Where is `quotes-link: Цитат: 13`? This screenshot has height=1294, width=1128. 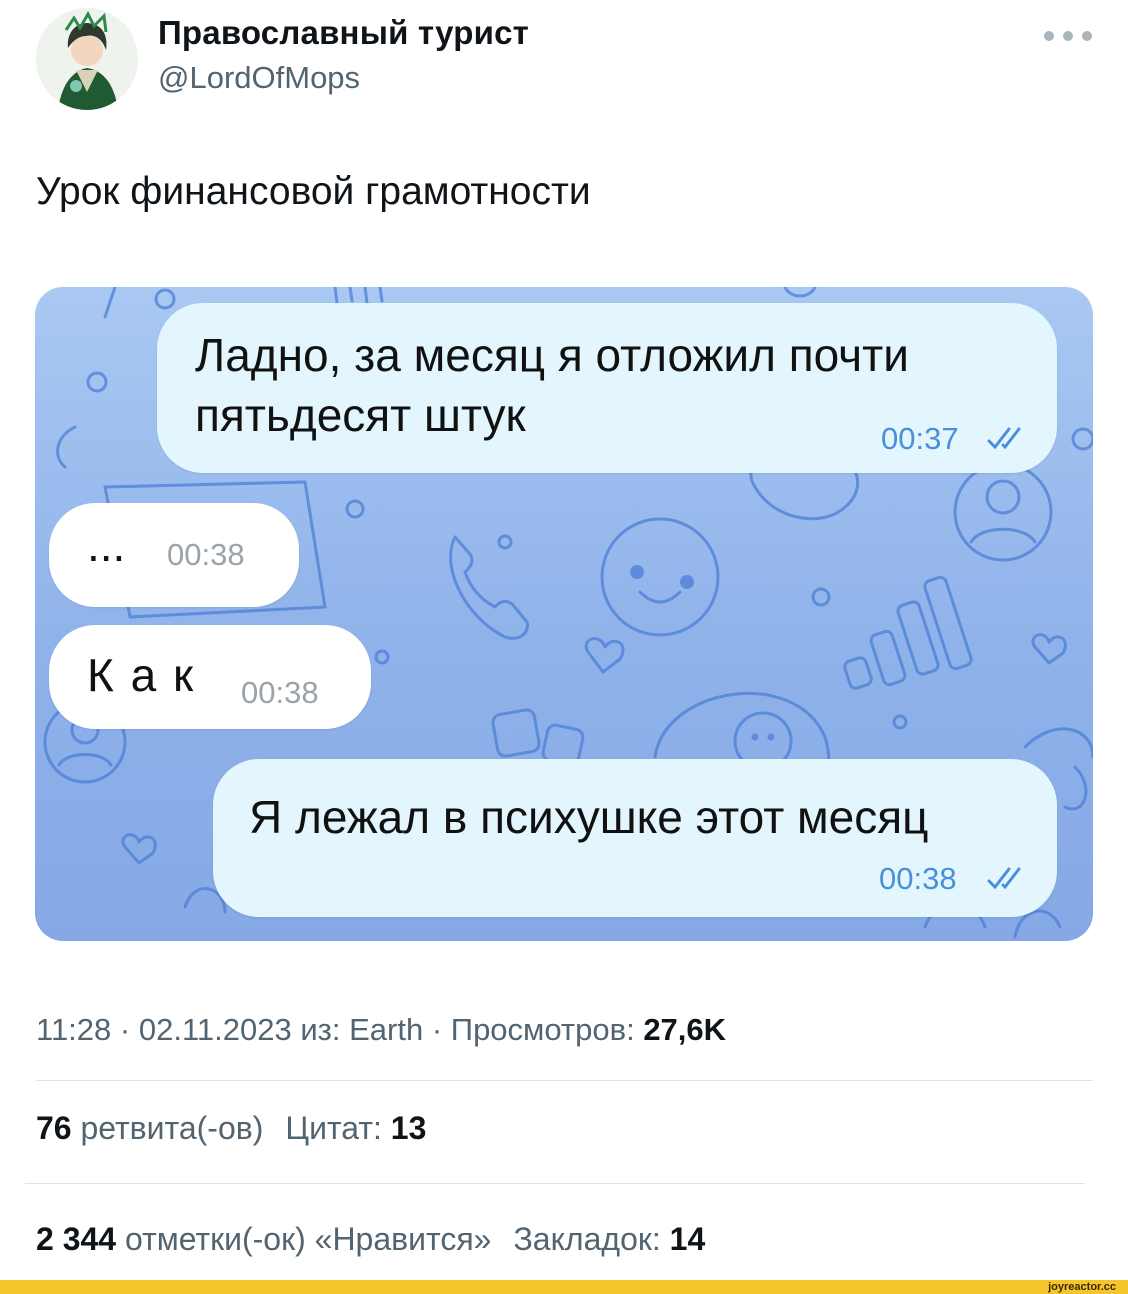 quotes-link: Цитат: 13 is located at coordinates (355, 1128).